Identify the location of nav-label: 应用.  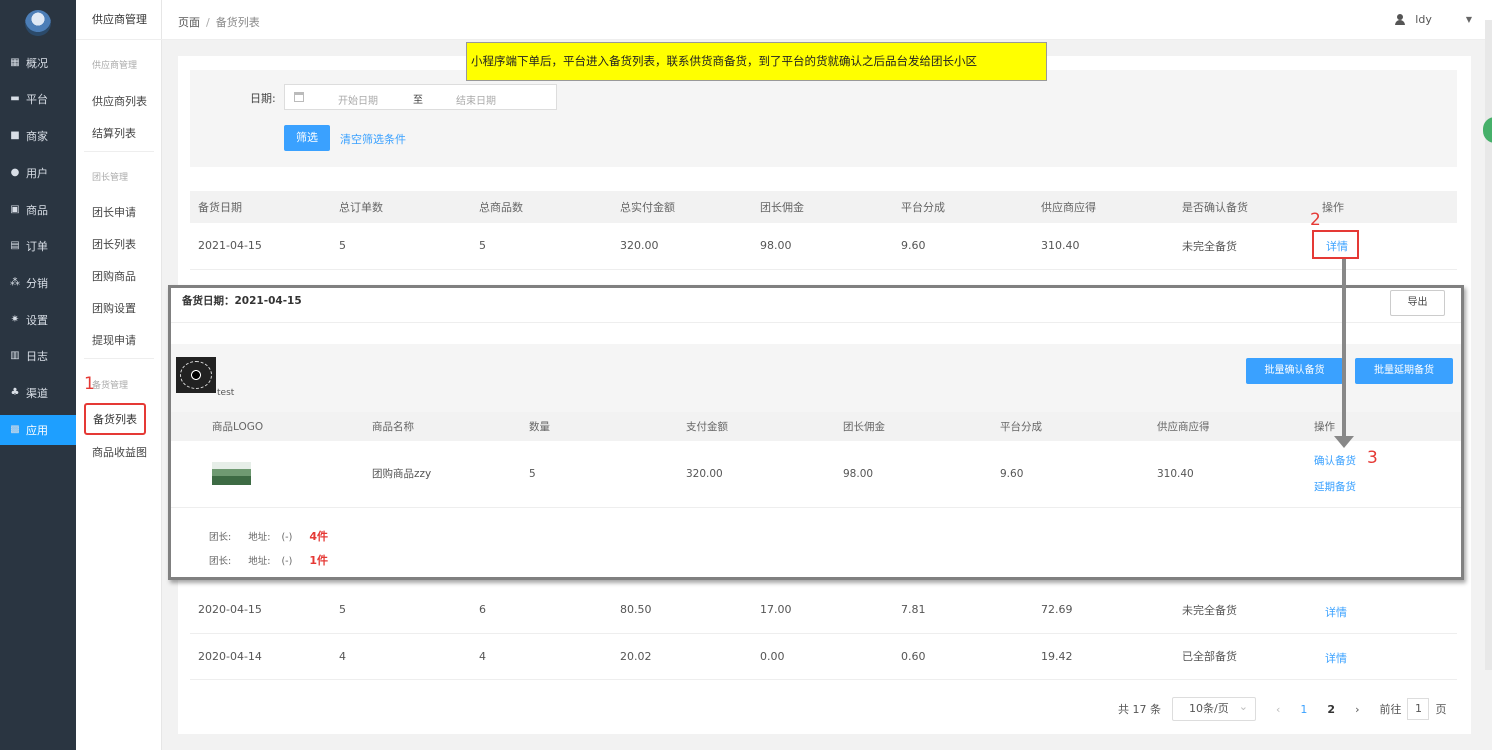
(37, 430).